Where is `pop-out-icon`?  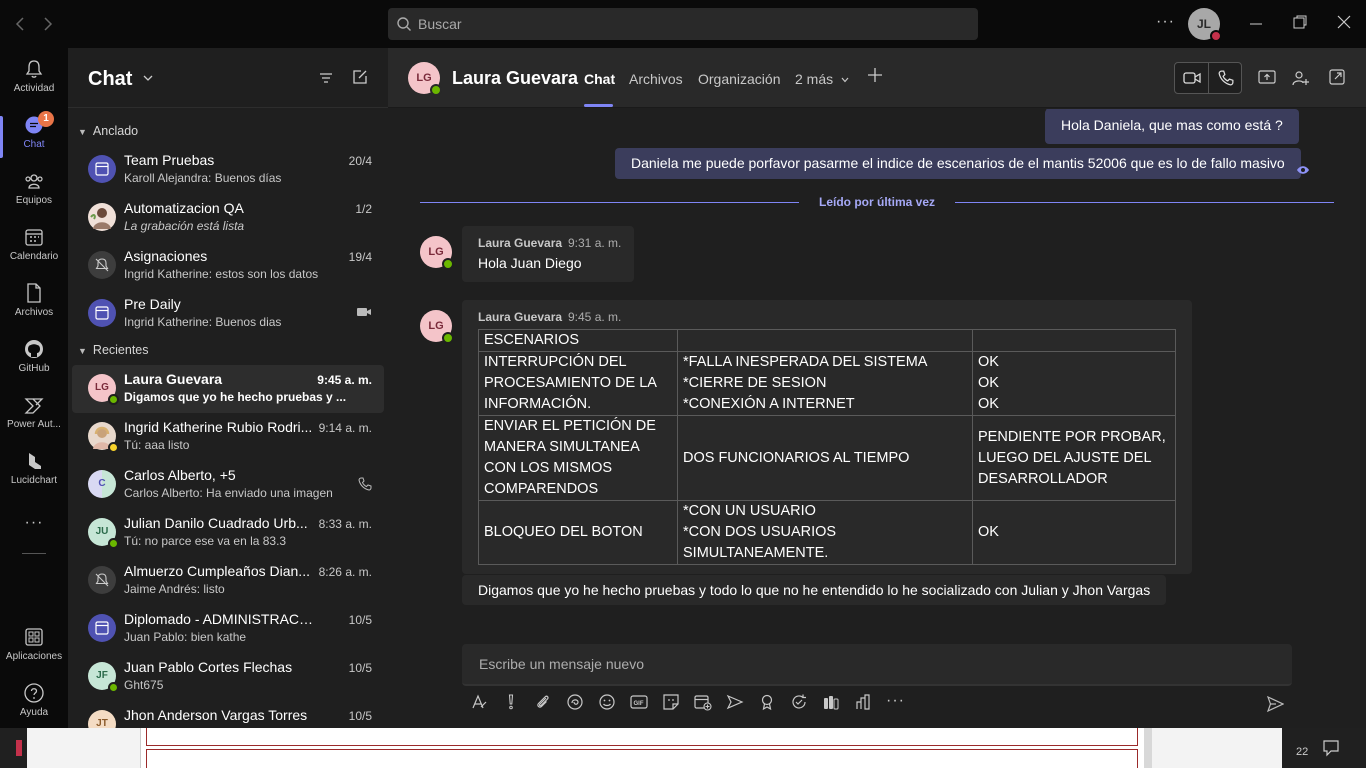
pop-out-icon is located at coordinates (1337, 77).